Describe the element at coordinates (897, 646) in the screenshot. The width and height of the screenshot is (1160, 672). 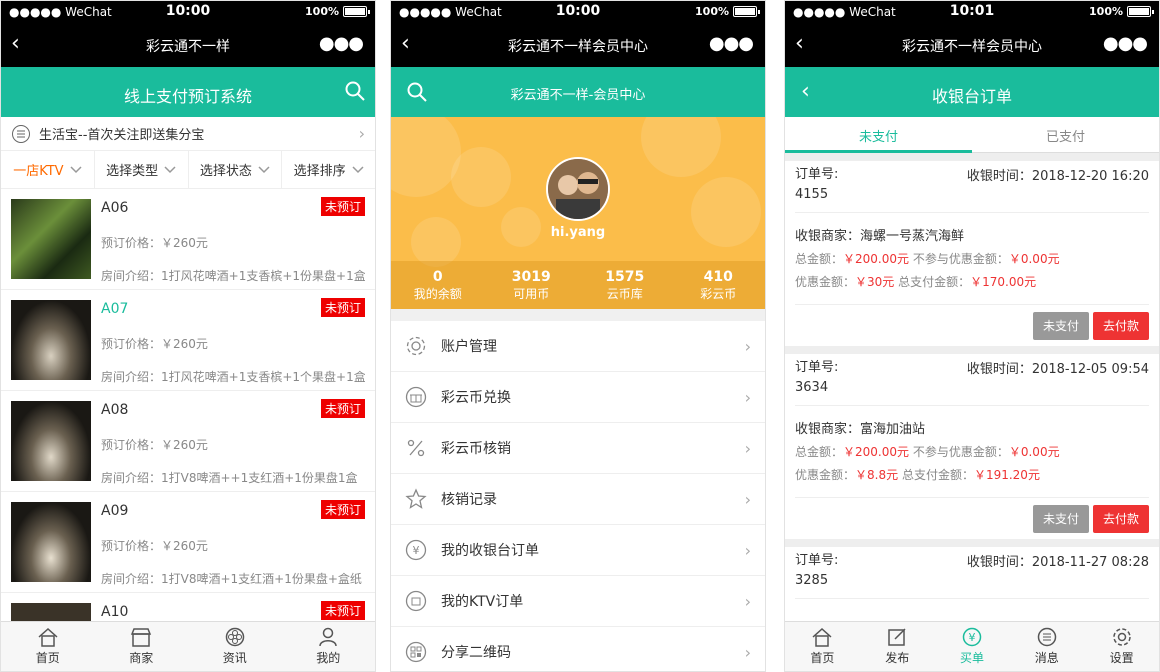
I see `tab-publish: 发布` at that location.